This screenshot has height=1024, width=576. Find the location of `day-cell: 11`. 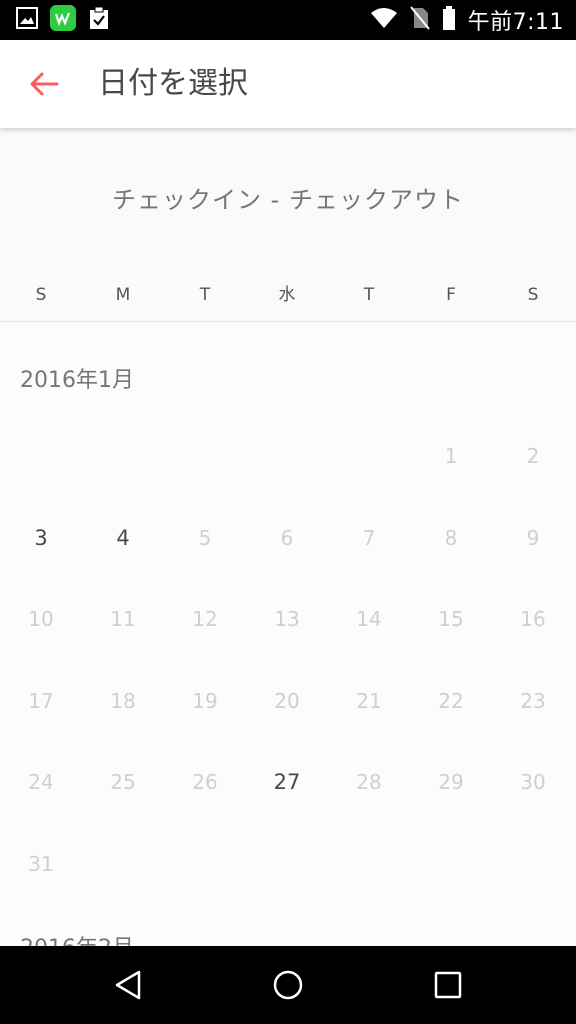

day-cell: 11 is located at coordinates (123, 619).